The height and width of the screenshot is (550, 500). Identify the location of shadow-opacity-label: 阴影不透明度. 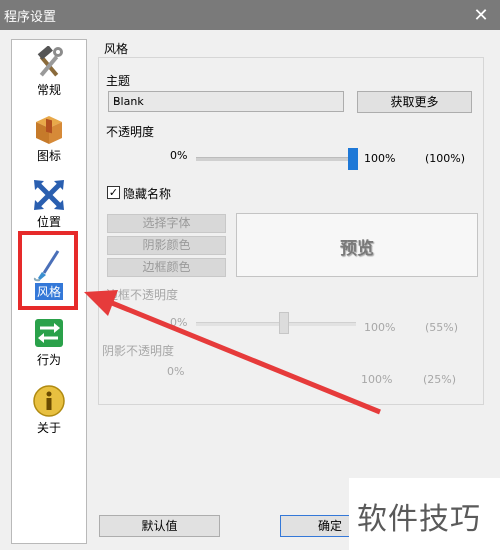
(138, 351).